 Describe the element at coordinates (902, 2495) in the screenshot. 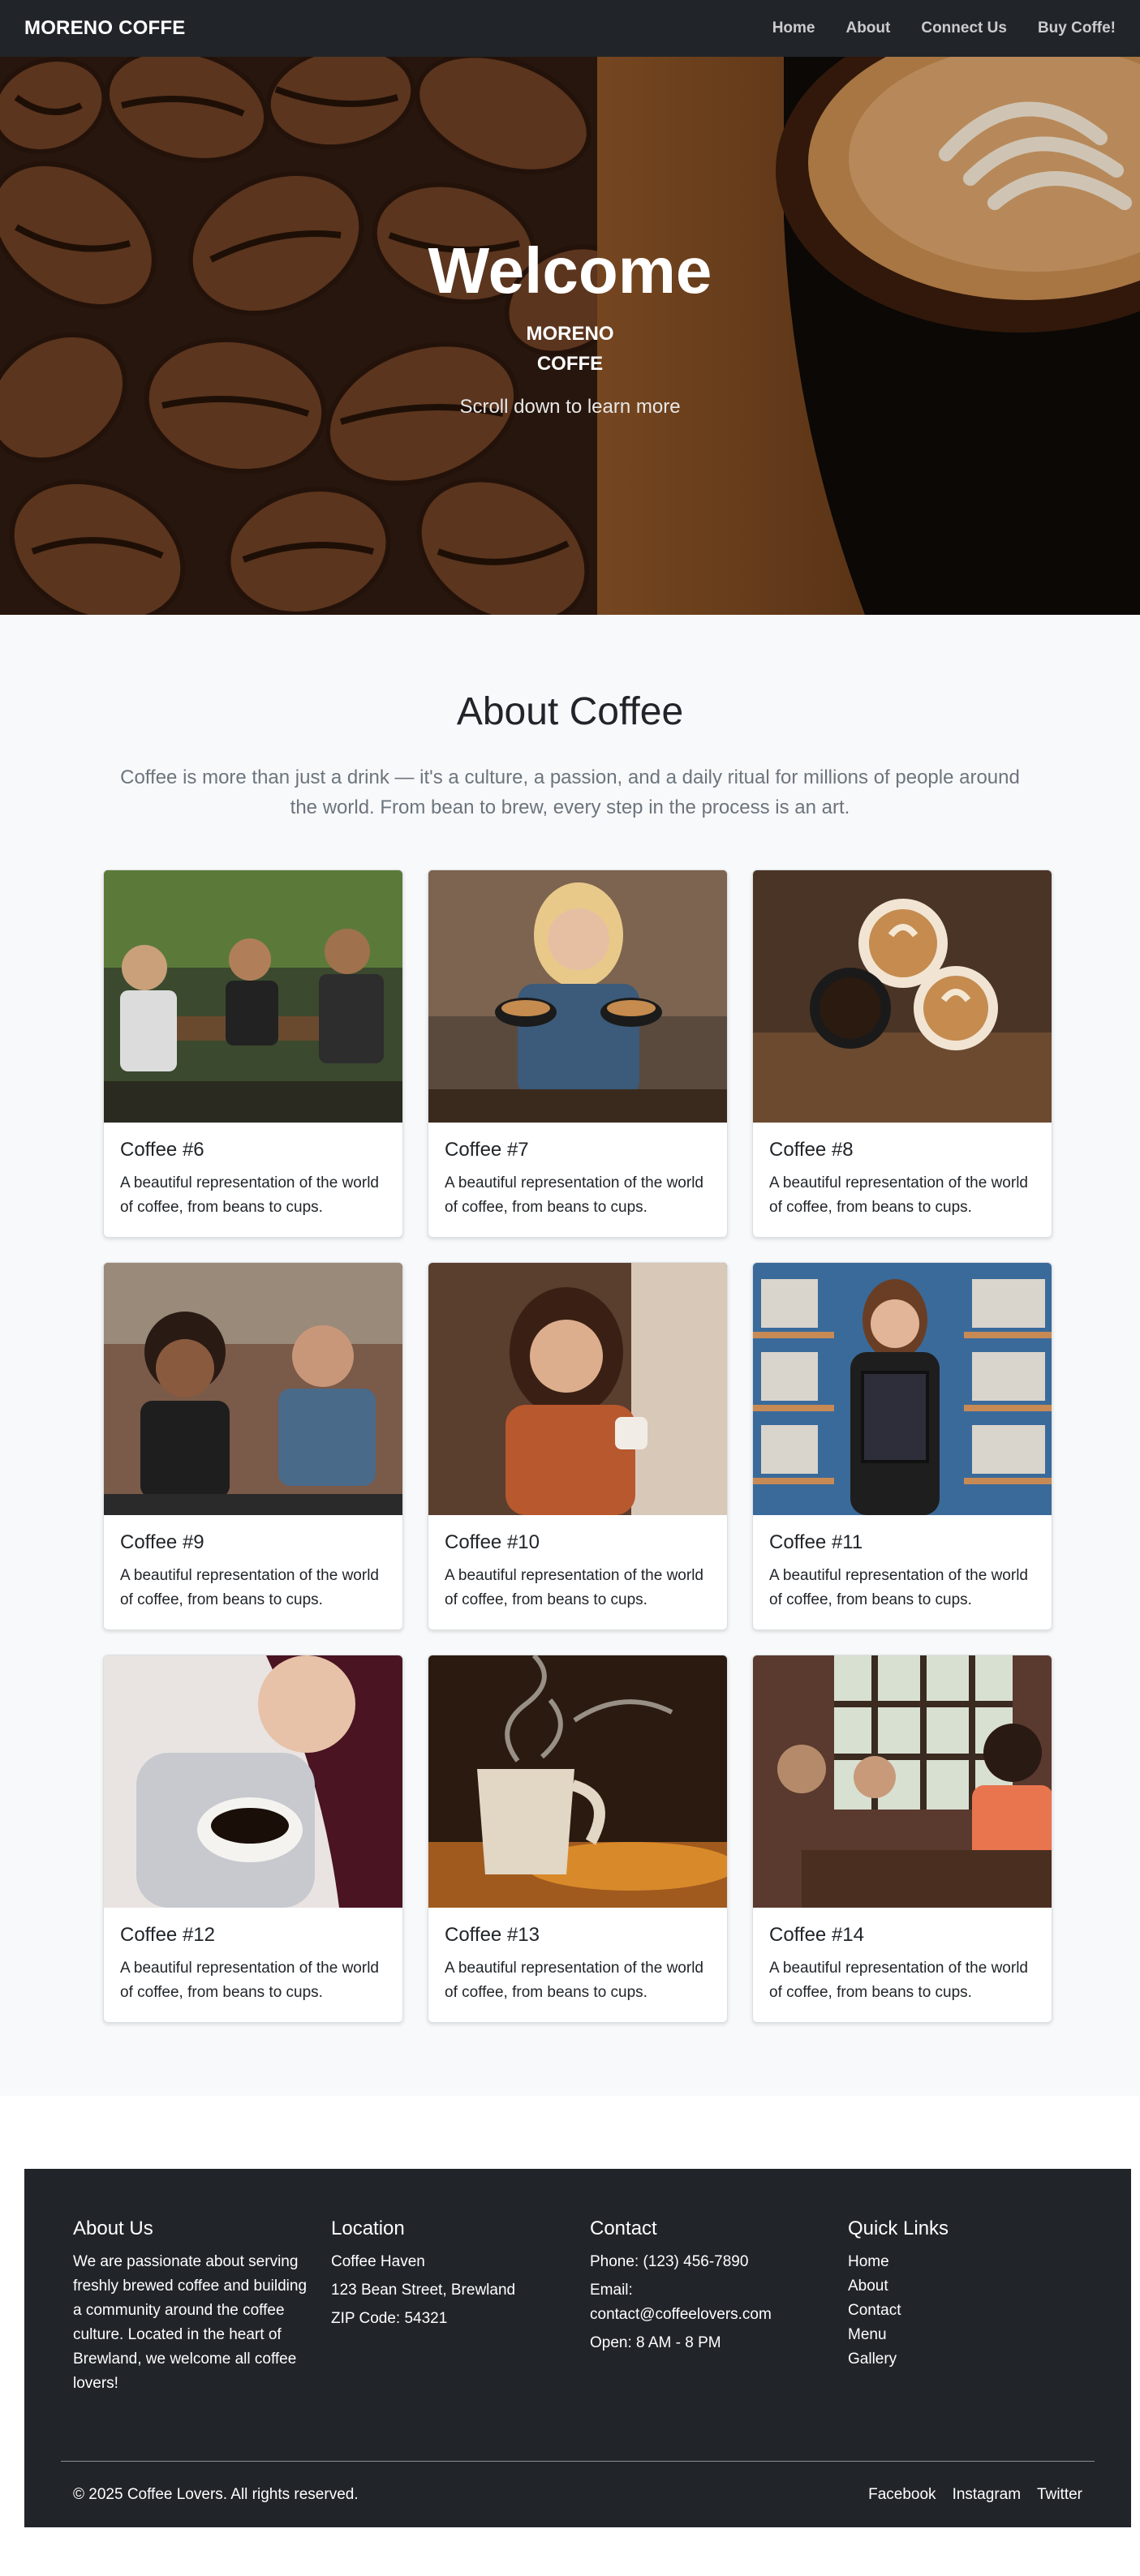

I see `social-link-facebook: Facebook` at that location.